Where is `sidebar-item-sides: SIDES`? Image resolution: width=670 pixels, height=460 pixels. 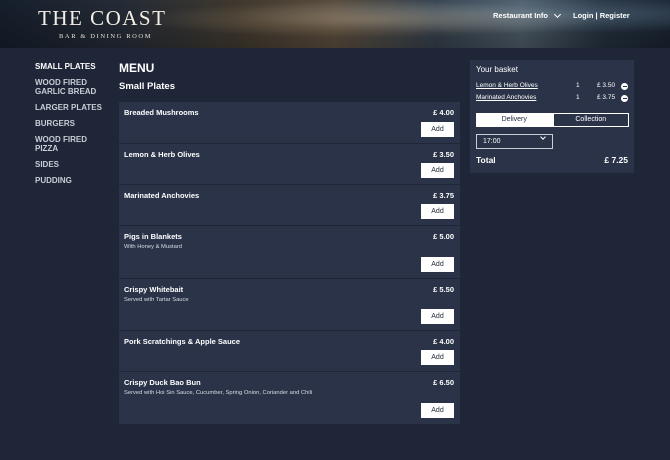
sidebar-item-sides: SIDES is located at coordinates (72, 164).